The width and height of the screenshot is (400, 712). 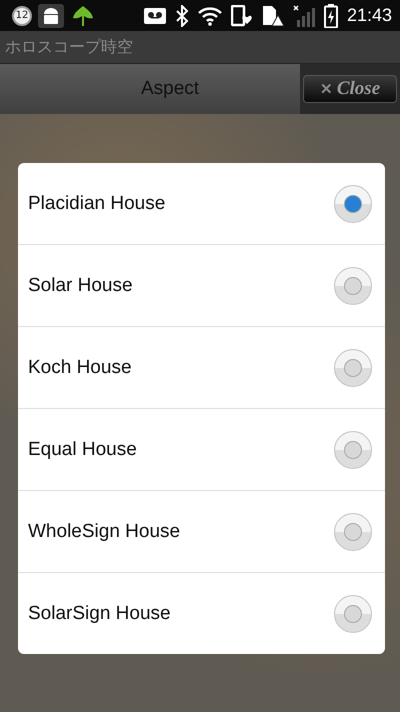 I want to click on house-option: WholeSign House, so click(x=201, y=531).